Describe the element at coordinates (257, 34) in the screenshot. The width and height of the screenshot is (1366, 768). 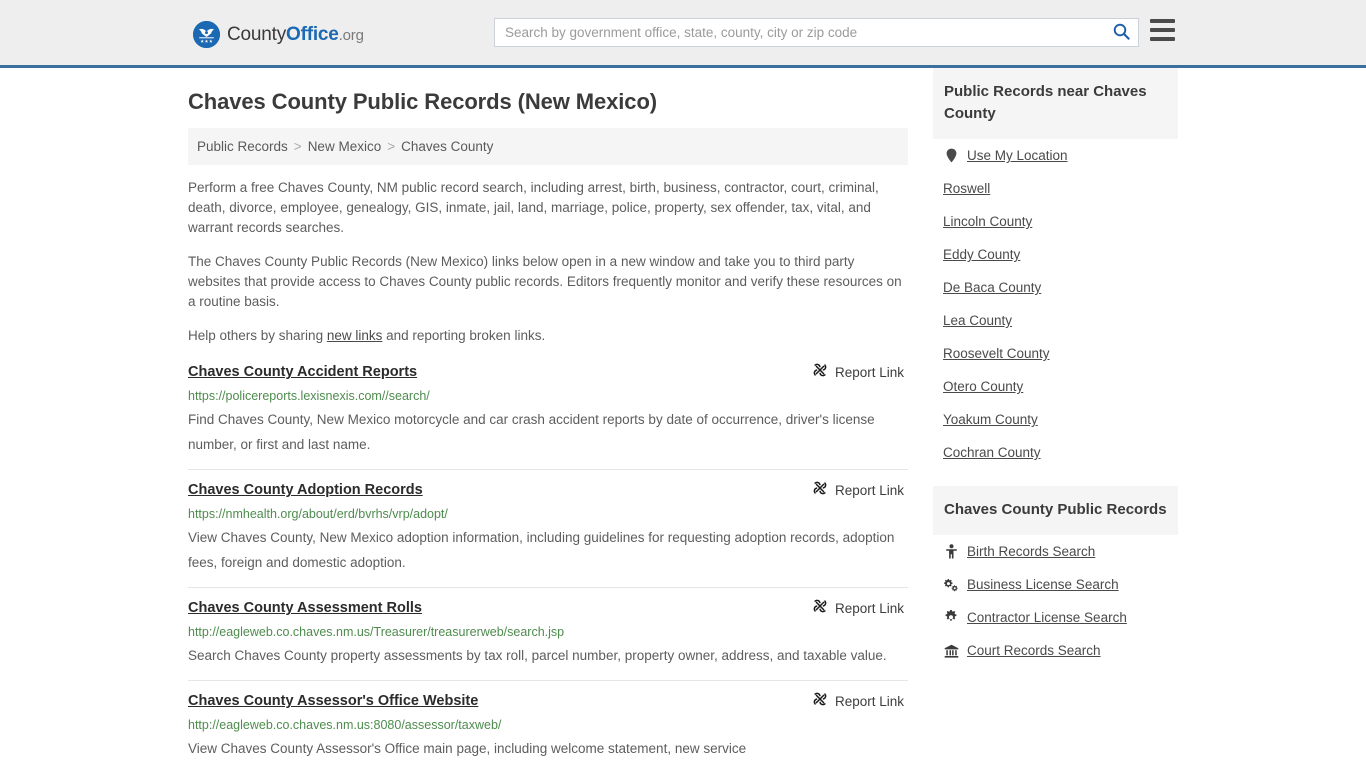
I see `logo-text-county: County` at that location.